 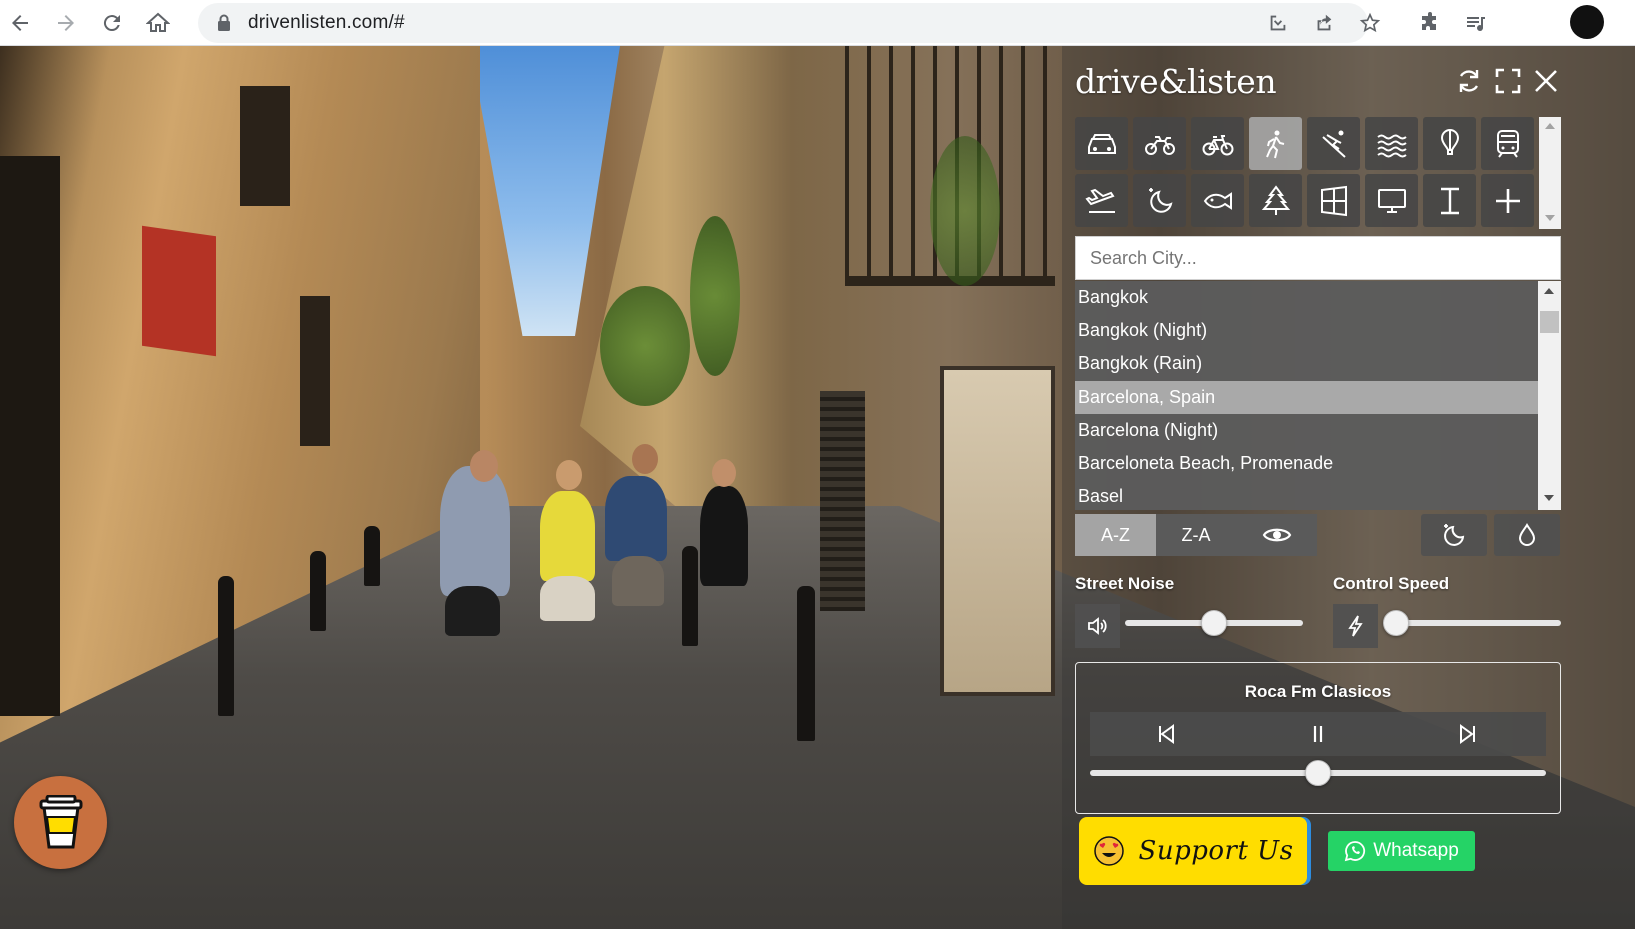 What do you see at coordinates (1101, 143) in the screenshot?
I see `mode-car-button` at bounding box center [1101, 143].